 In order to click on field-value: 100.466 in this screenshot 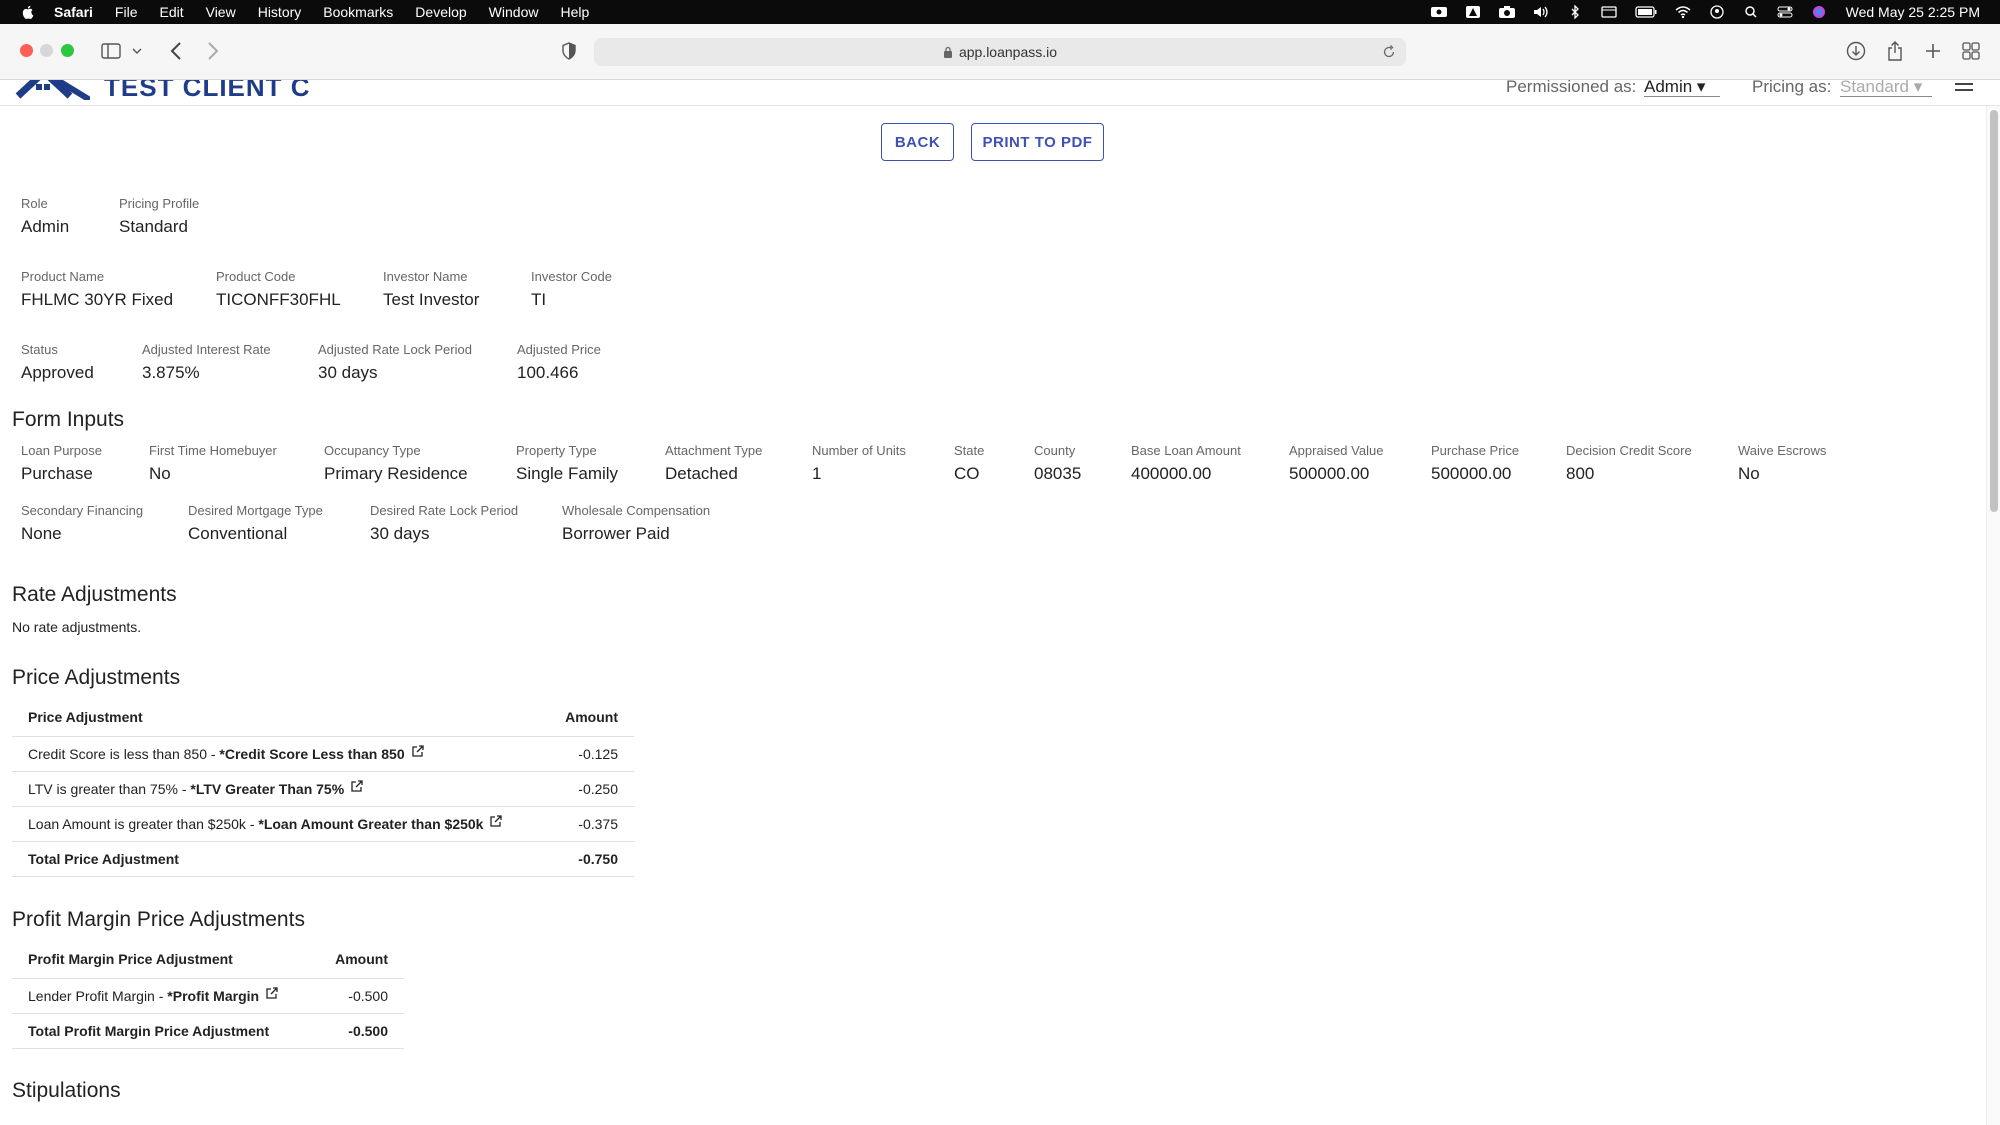, I will do `click(548, 372)`.